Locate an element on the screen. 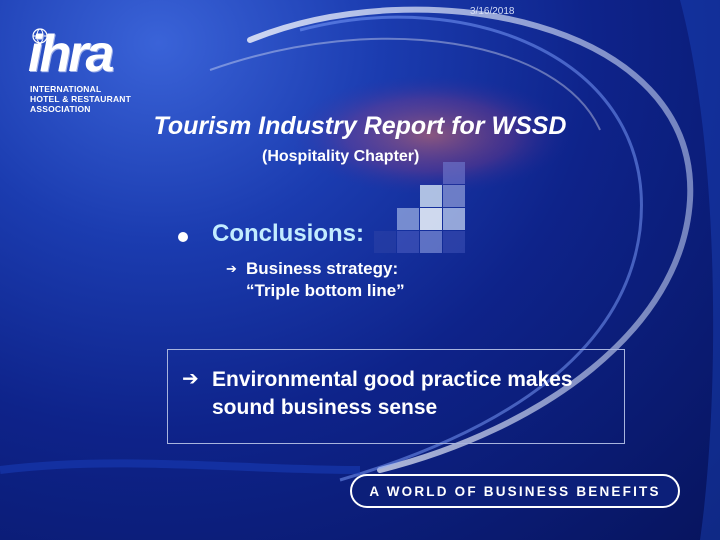 The height and width of the screenshot is (540, 720). bullet-icon is located at coordinates (183, 237).